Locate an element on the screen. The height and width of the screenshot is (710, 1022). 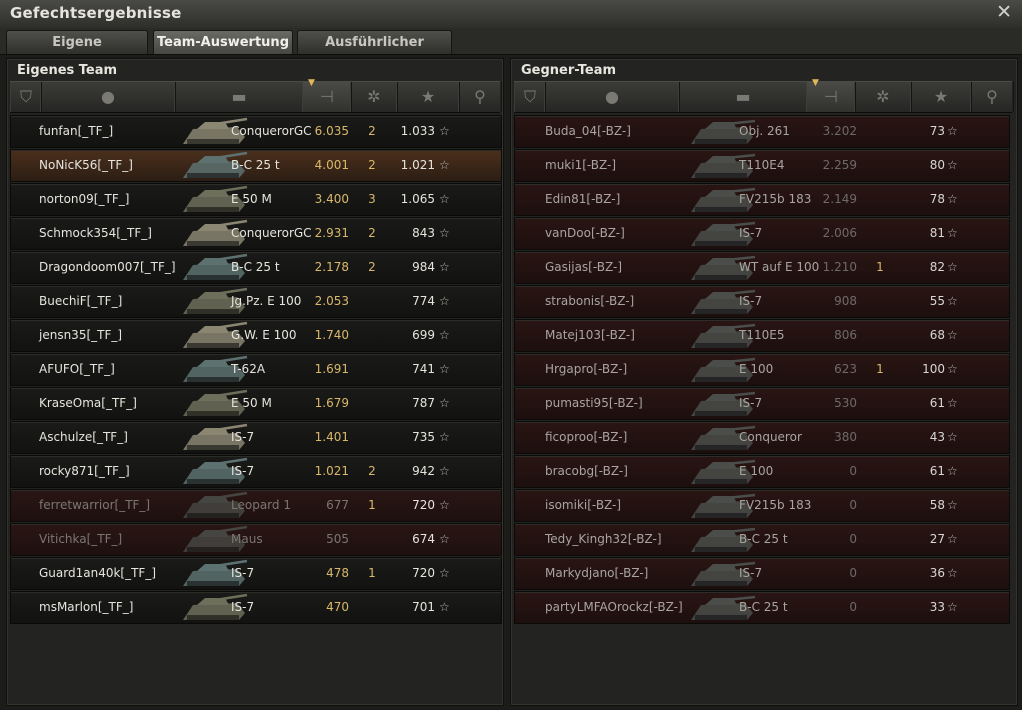
player-name: partyLMFAOrockz[-BZ-] is located at coordinates (614, 607).